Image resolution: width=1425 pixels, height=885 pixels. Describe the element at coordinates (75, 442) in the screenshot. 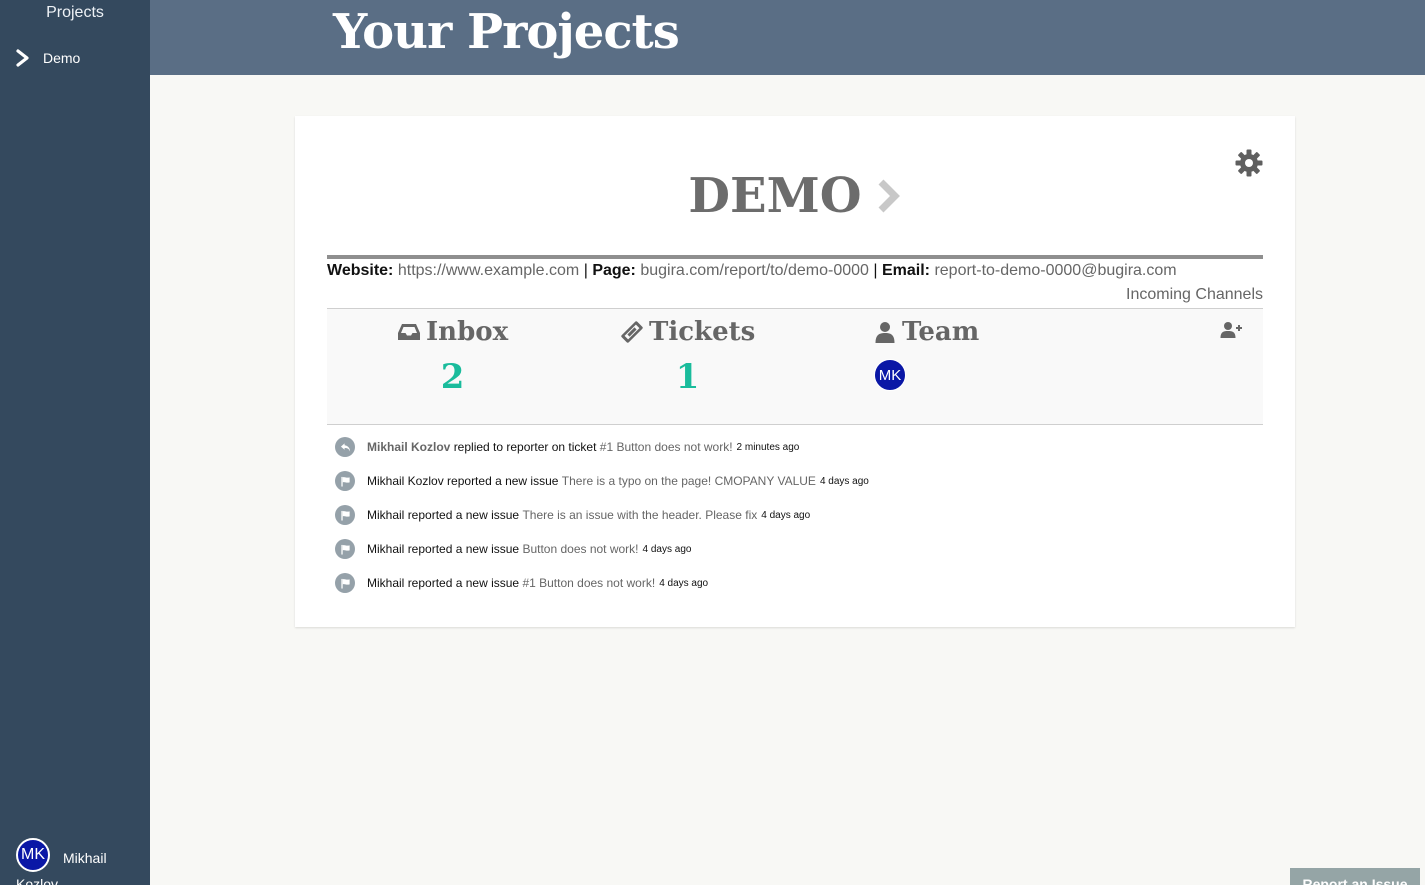

I see `sidebar: Projects Demo MK Mikhail Kozlov` at that location.